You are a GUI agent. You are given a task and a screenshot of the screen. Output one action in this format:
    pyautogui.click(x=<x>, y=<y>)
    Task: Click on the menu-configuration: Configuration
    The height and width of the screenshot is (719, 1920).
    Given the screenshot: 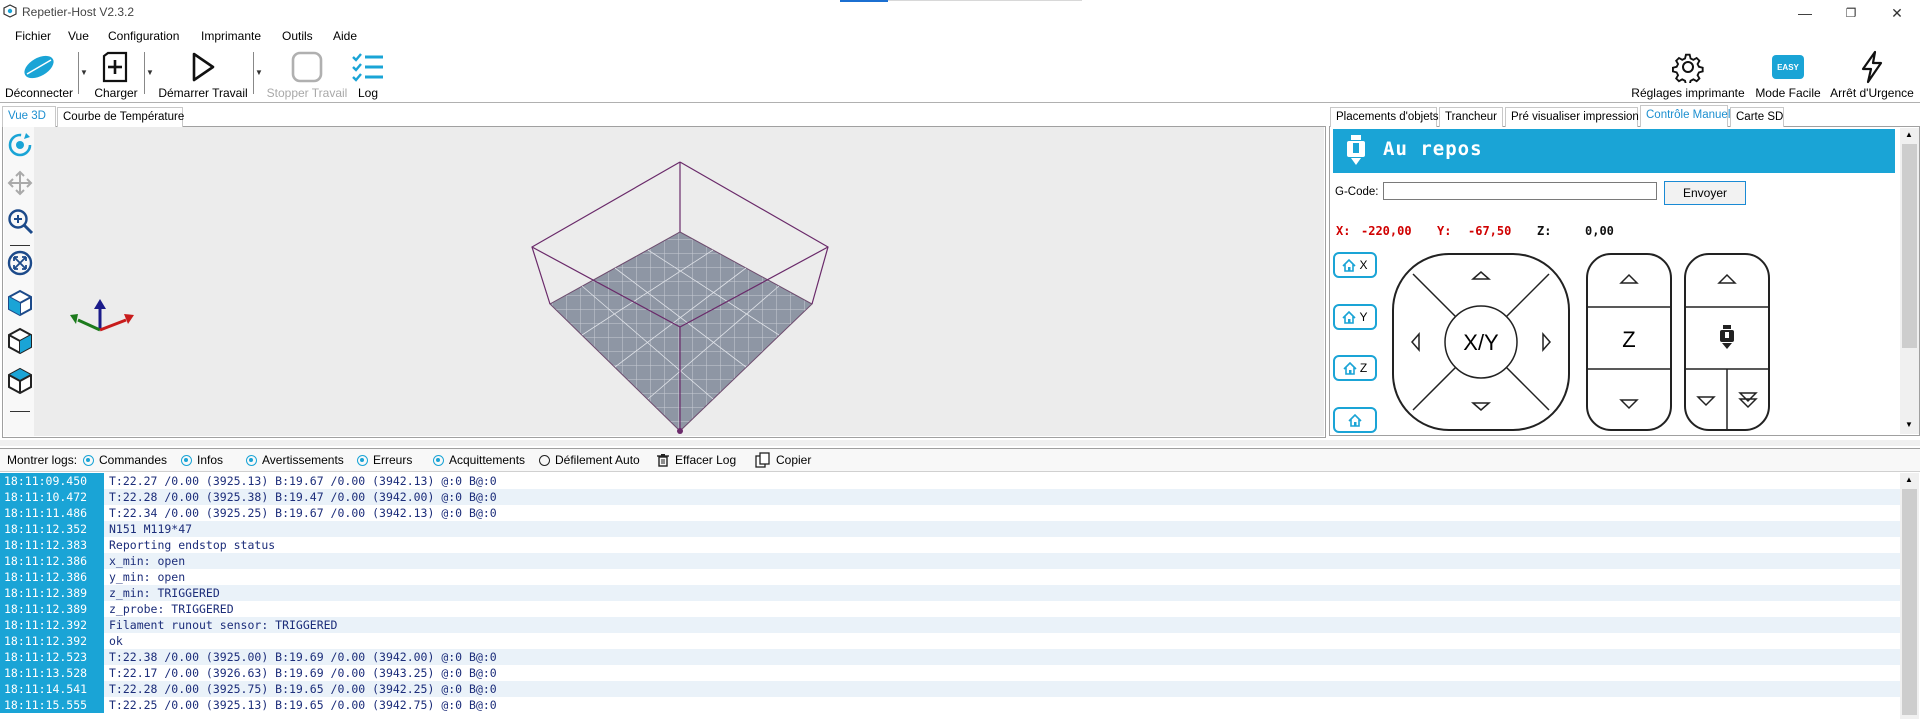 What is the action you would take?
    pyautogui.click(x=143, y=36)
    